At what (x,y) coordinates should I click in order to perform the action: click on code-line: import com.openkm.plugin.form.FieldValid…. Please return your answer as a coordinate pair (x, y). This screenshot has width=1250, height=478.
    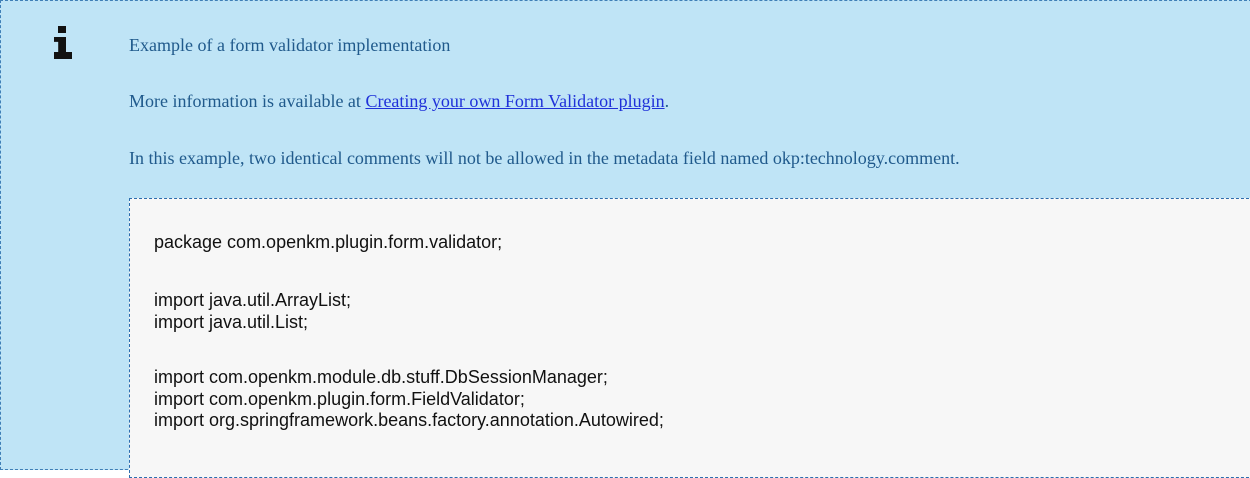
    Looking at the image, I should click on (339, 399).